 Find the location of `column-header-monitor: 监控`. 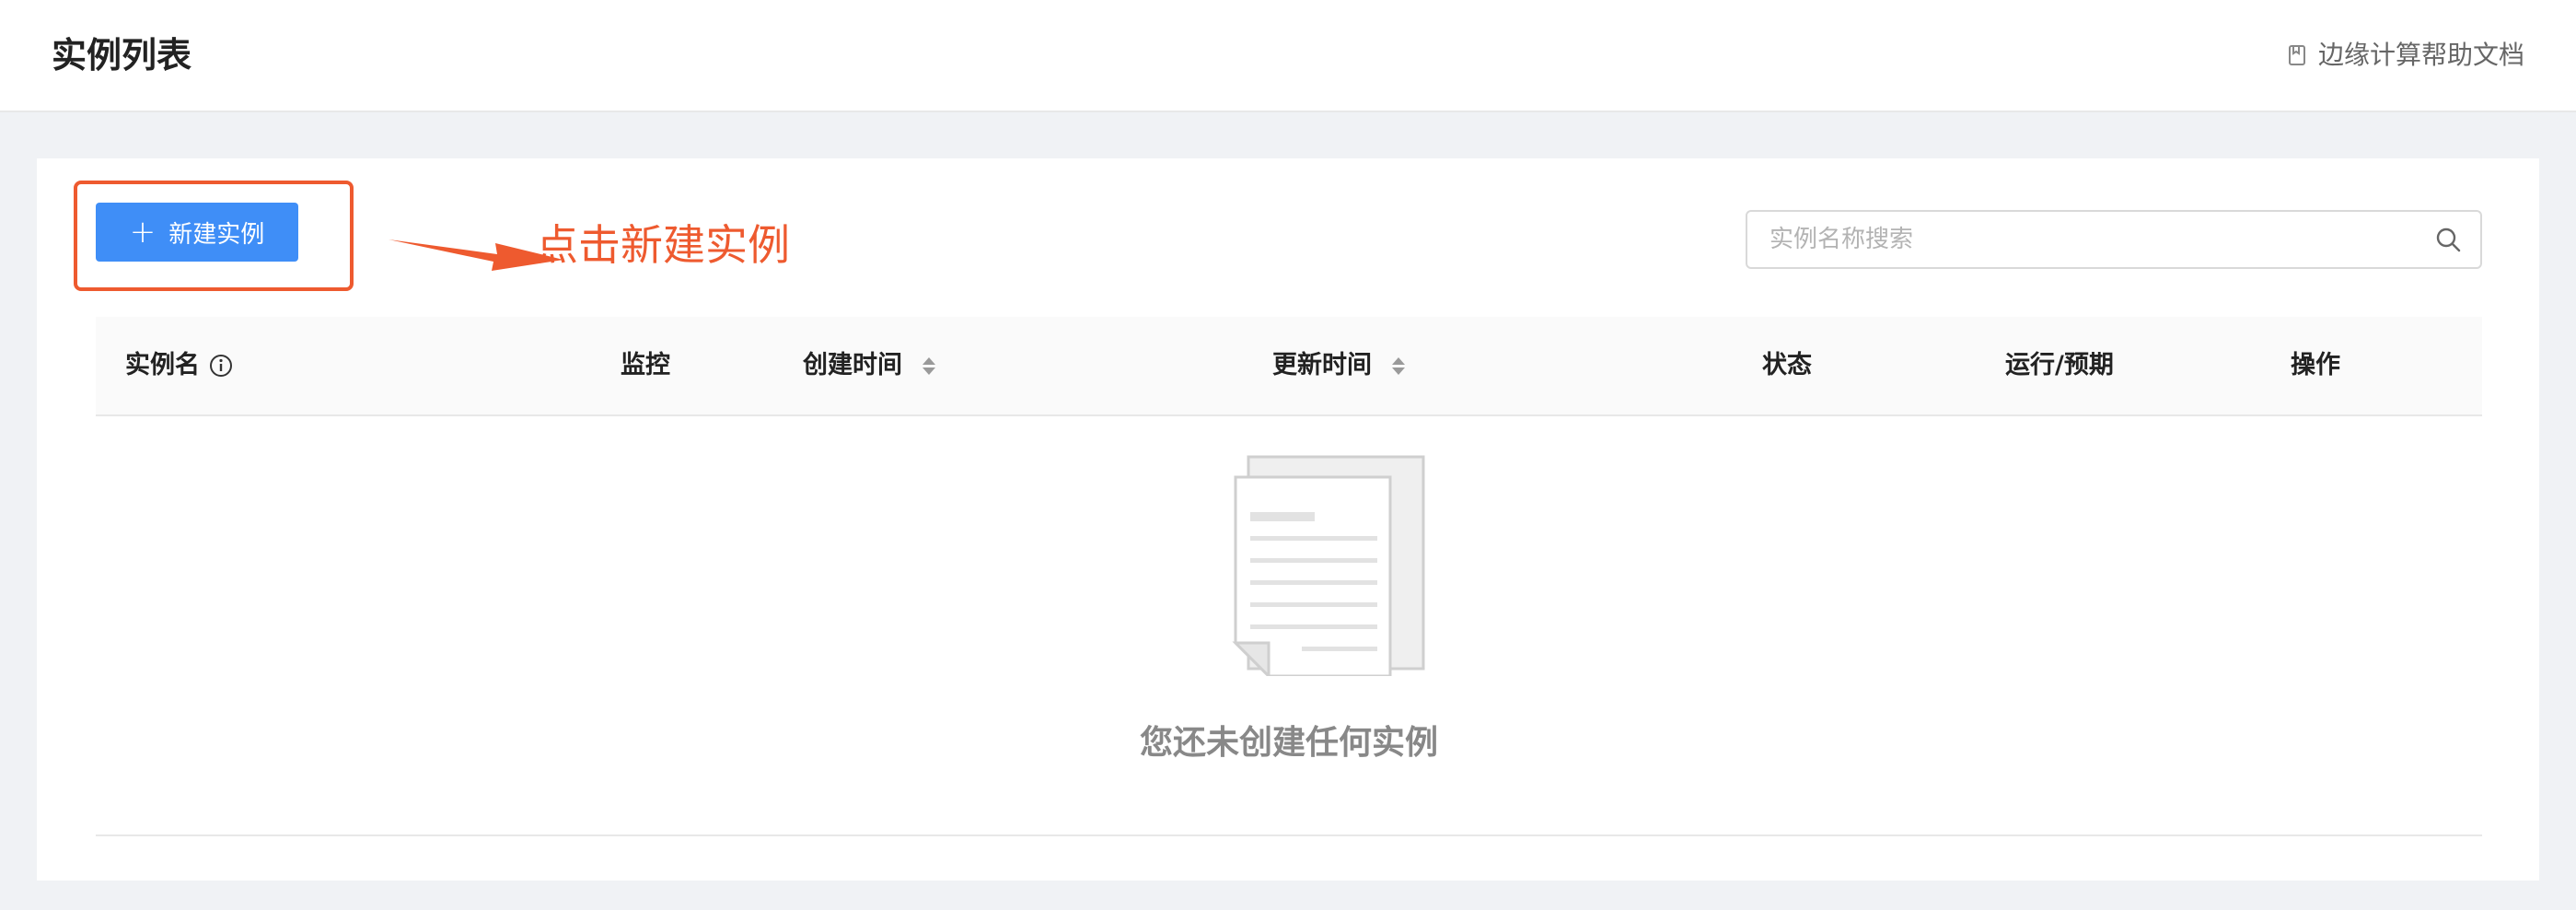

column-header-monitor: 监控 is located at coordinates (645, 365).